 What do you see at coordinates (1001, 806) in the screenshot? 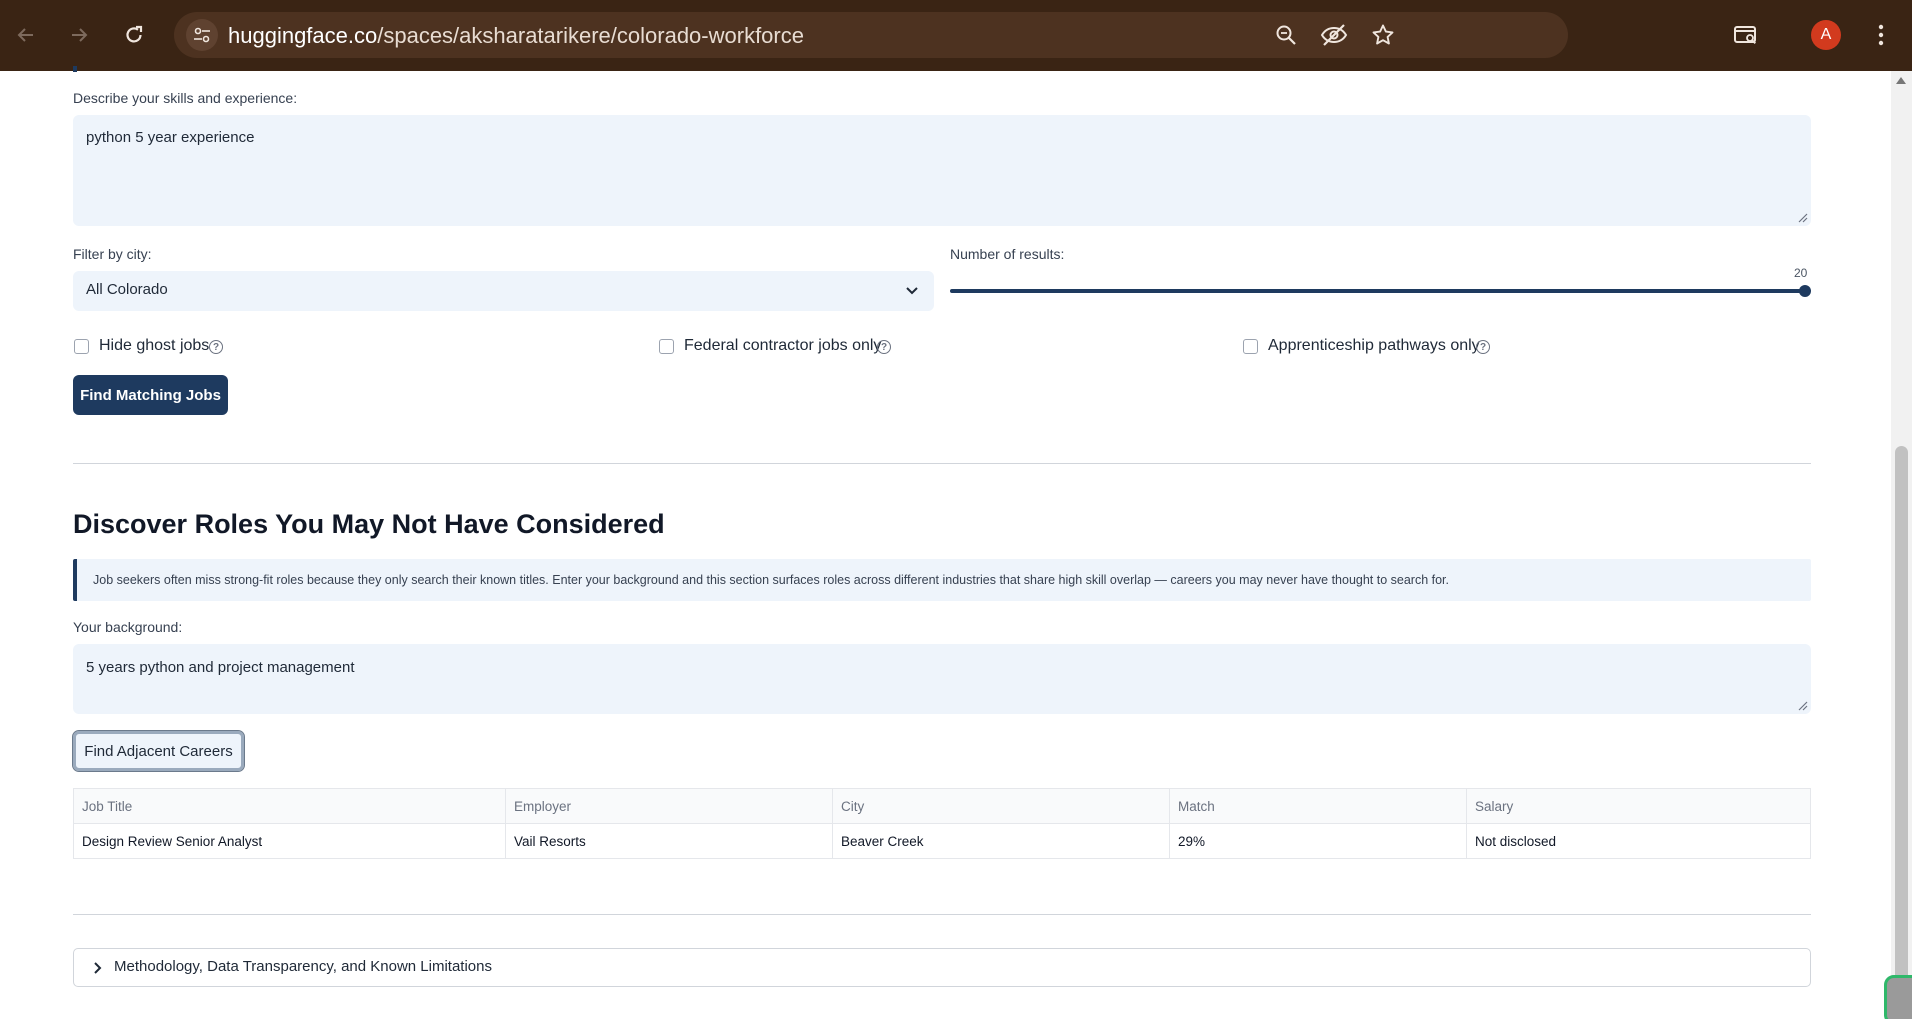
I see `column-header: City` at bounding box center [1001, 806].